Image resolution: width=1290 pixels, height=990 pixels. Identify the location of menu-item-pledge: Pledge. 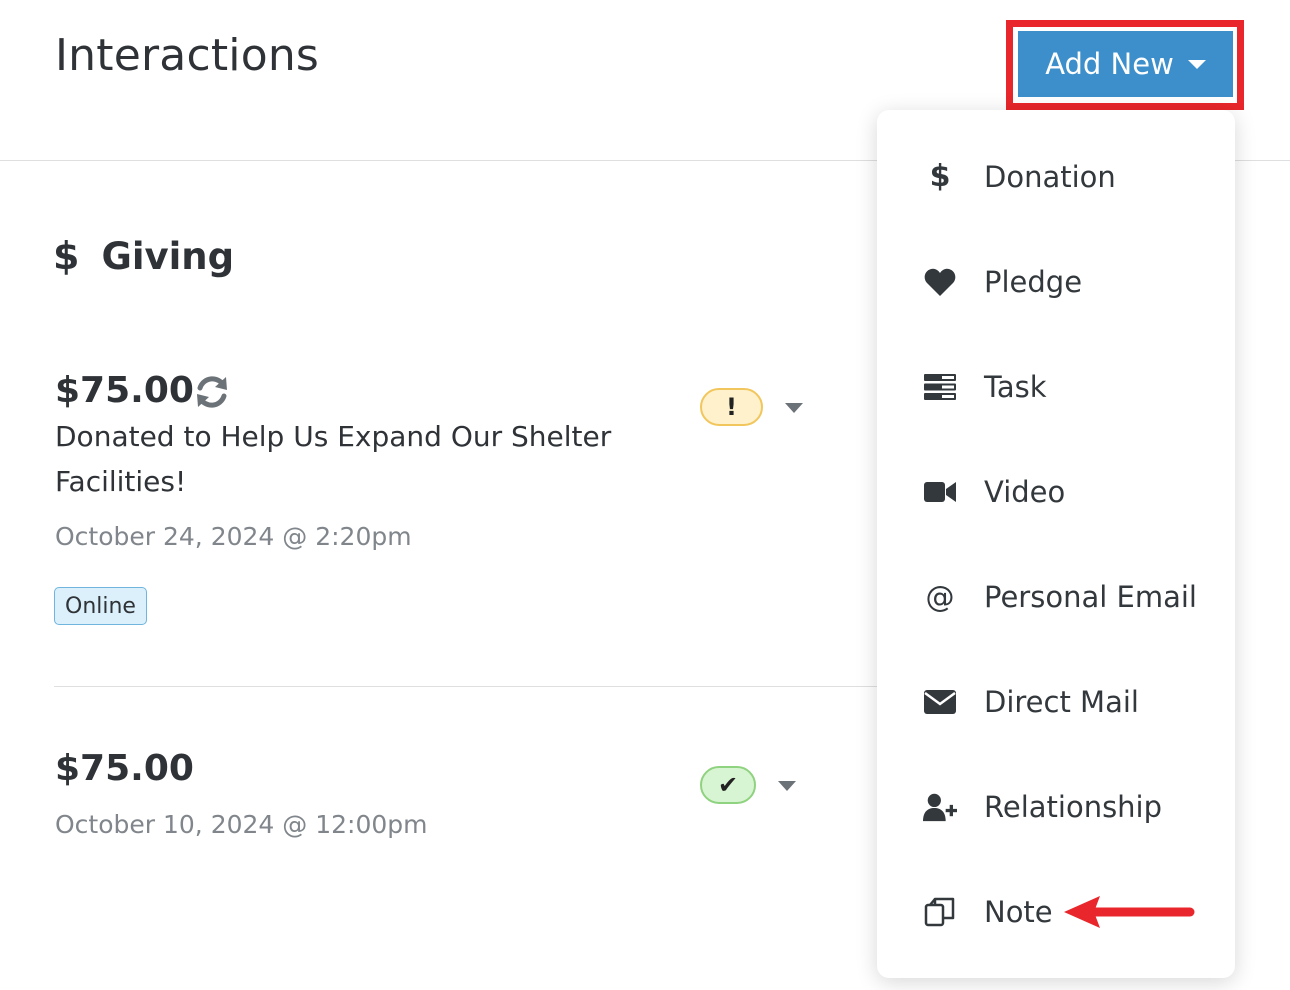
(1056, 281).